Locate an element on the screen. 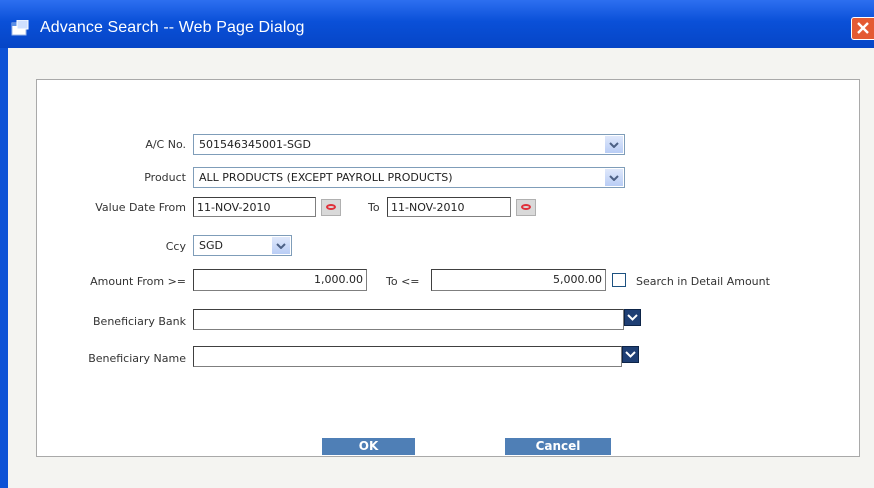 The image size is (874, 488). cancel-button: Cancel is located at coordinates (558, 446).